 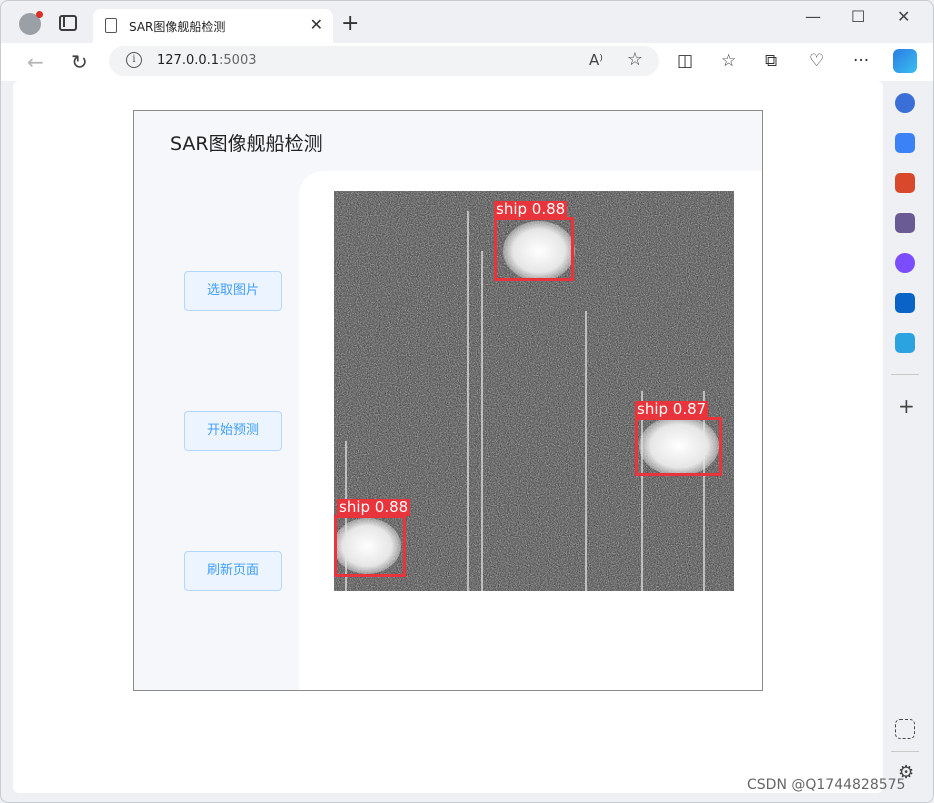 I want to click on url-host: 127.0.0.1, so click(x=188, y=60).